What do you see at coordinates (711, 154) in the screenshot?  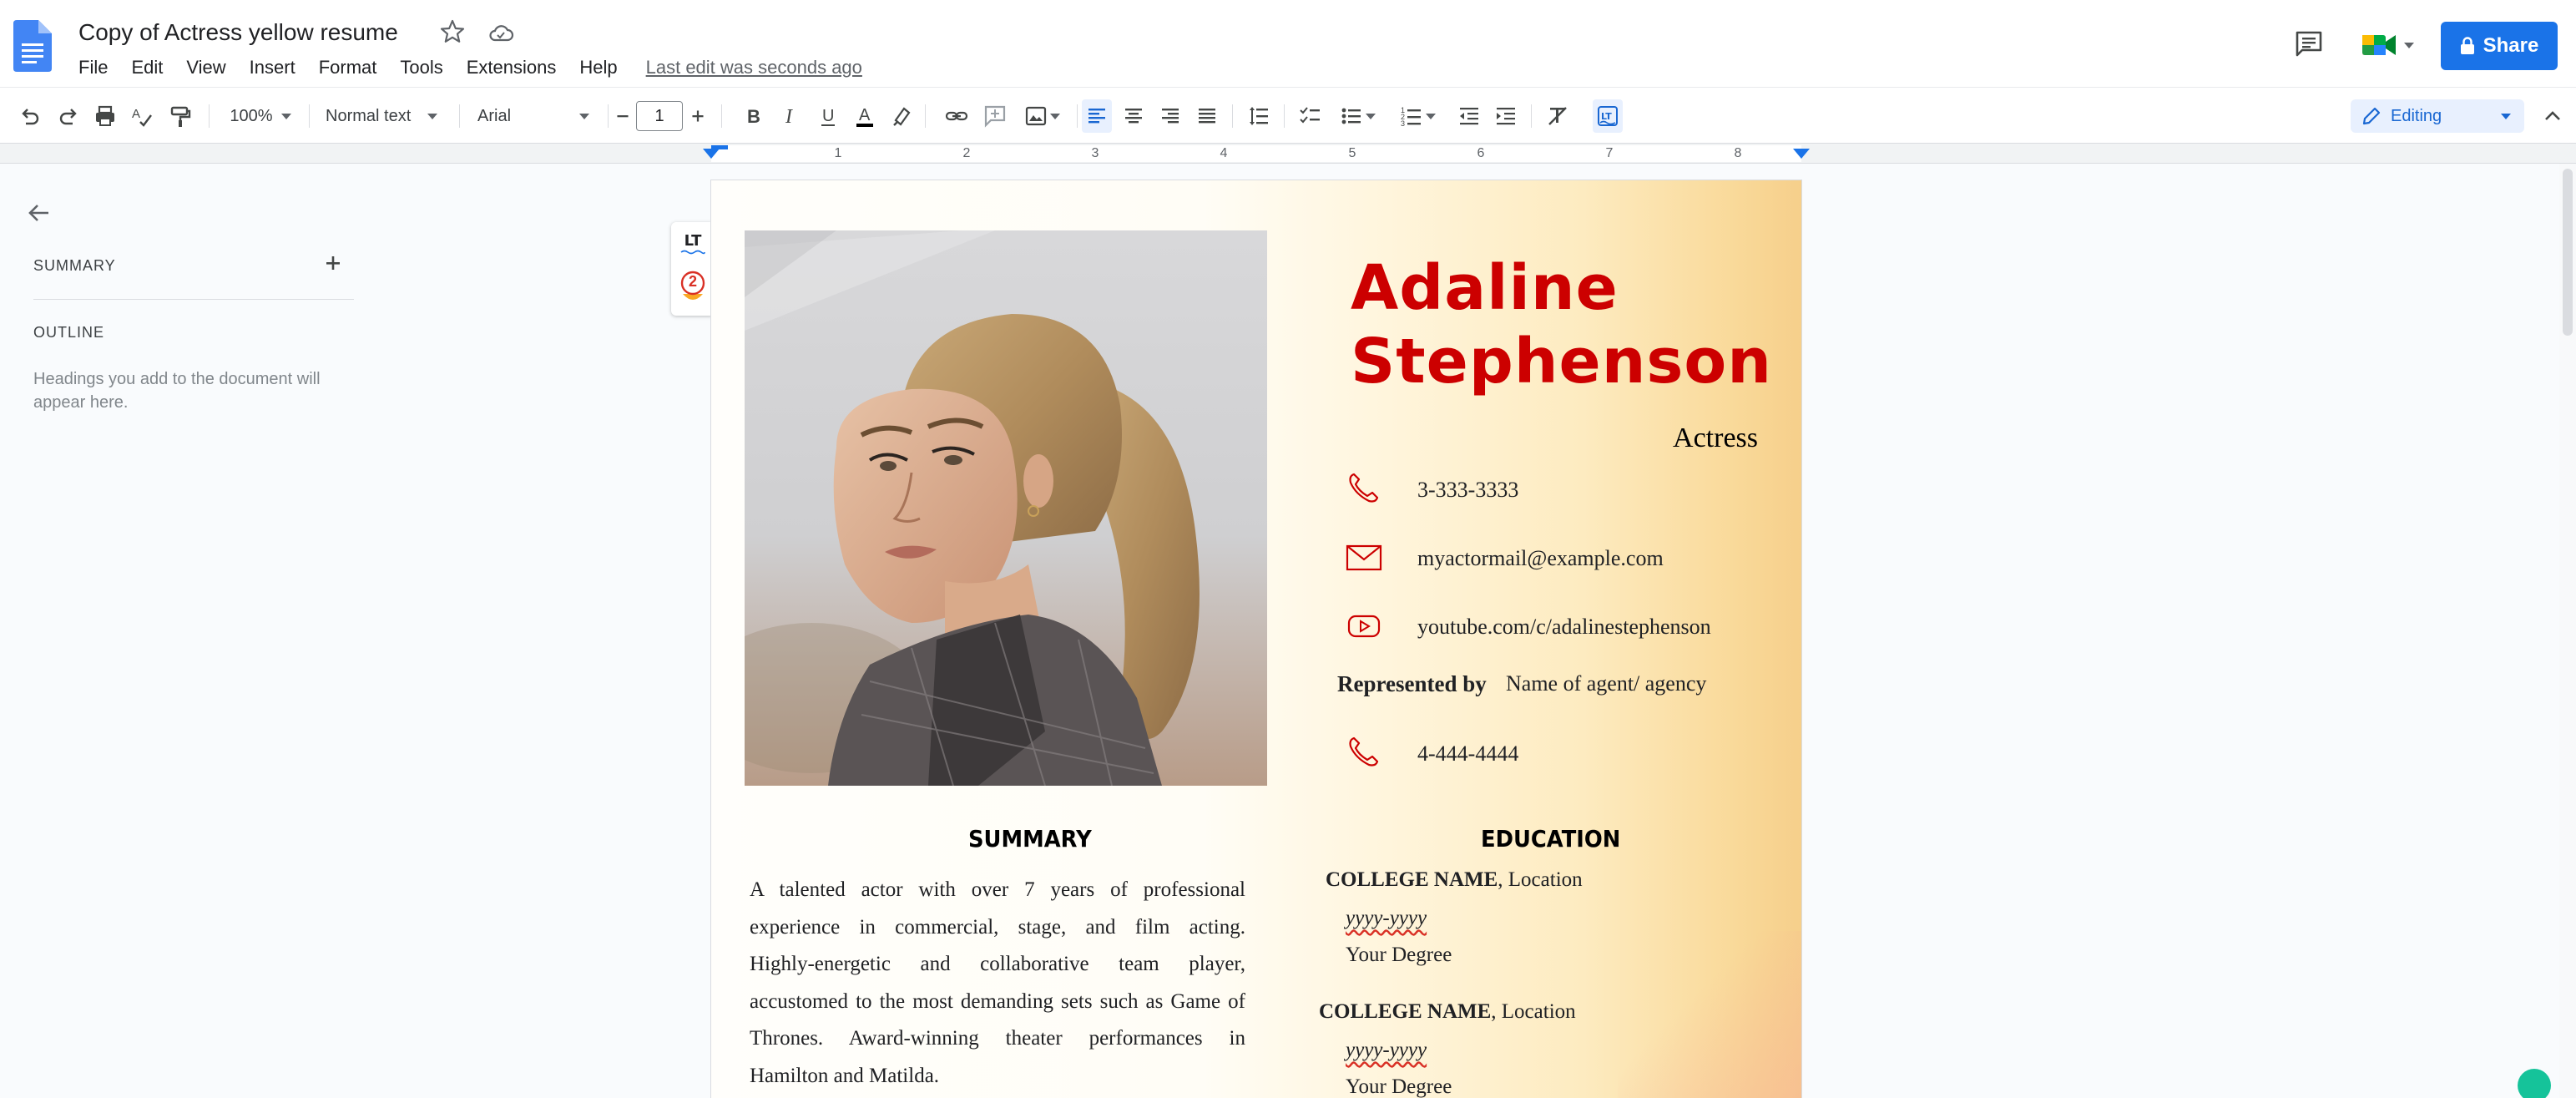 I see `left-indent-marker` at bounding box center [711, 154].